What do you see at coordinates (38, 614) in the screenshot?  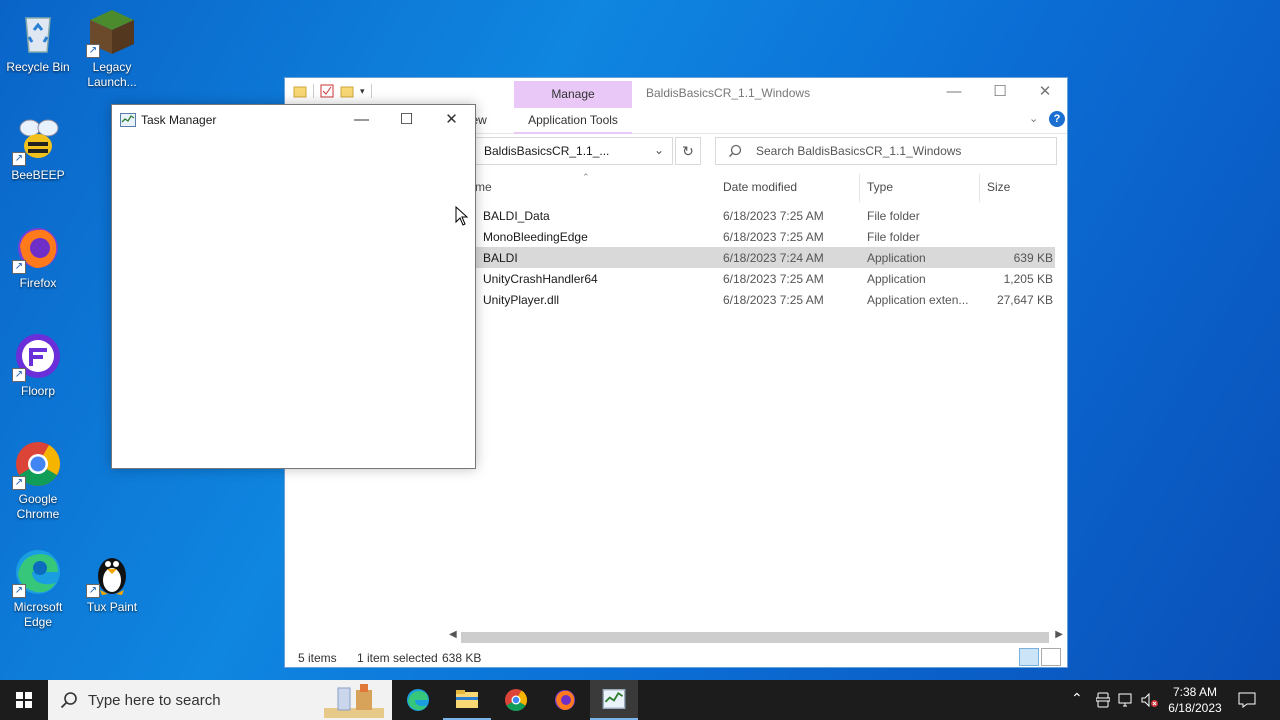 I see `desktop-icon-label: Microsoft Edge` at bounding box center [38, 614].